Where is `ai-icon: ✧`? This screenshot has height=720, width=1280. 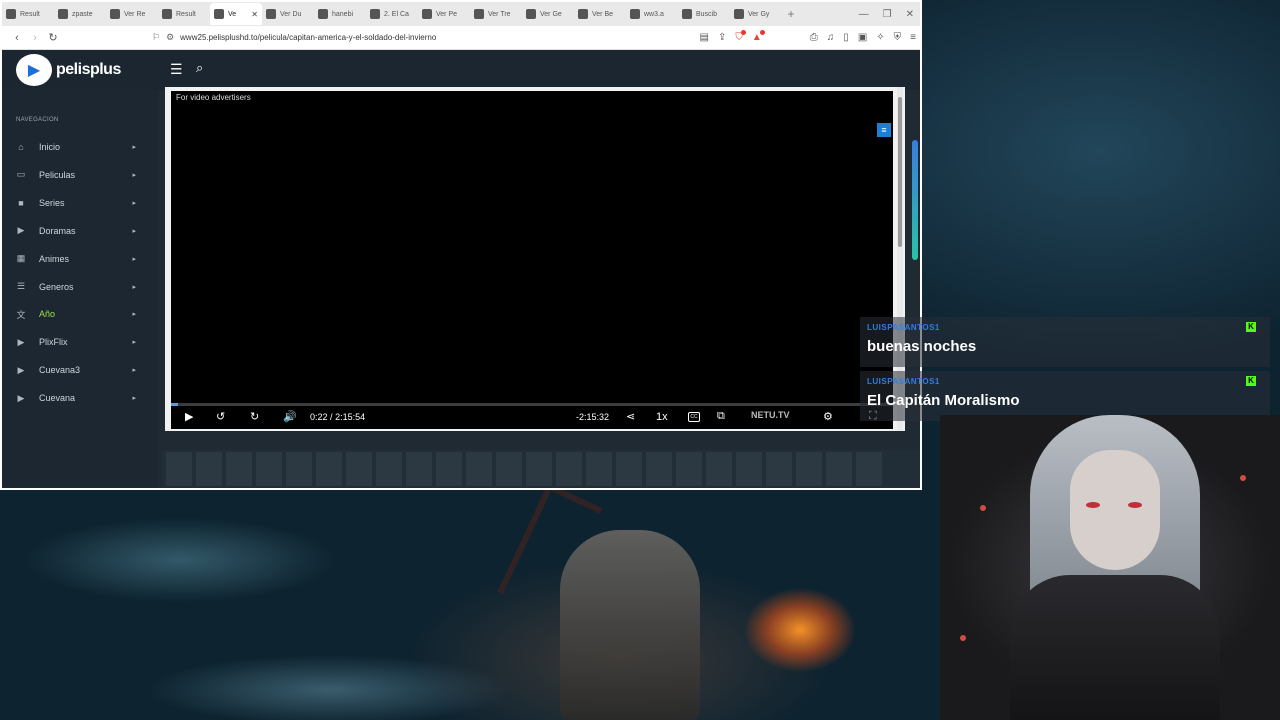
ai-icon: ✧ is located at coordinates (880, 37).